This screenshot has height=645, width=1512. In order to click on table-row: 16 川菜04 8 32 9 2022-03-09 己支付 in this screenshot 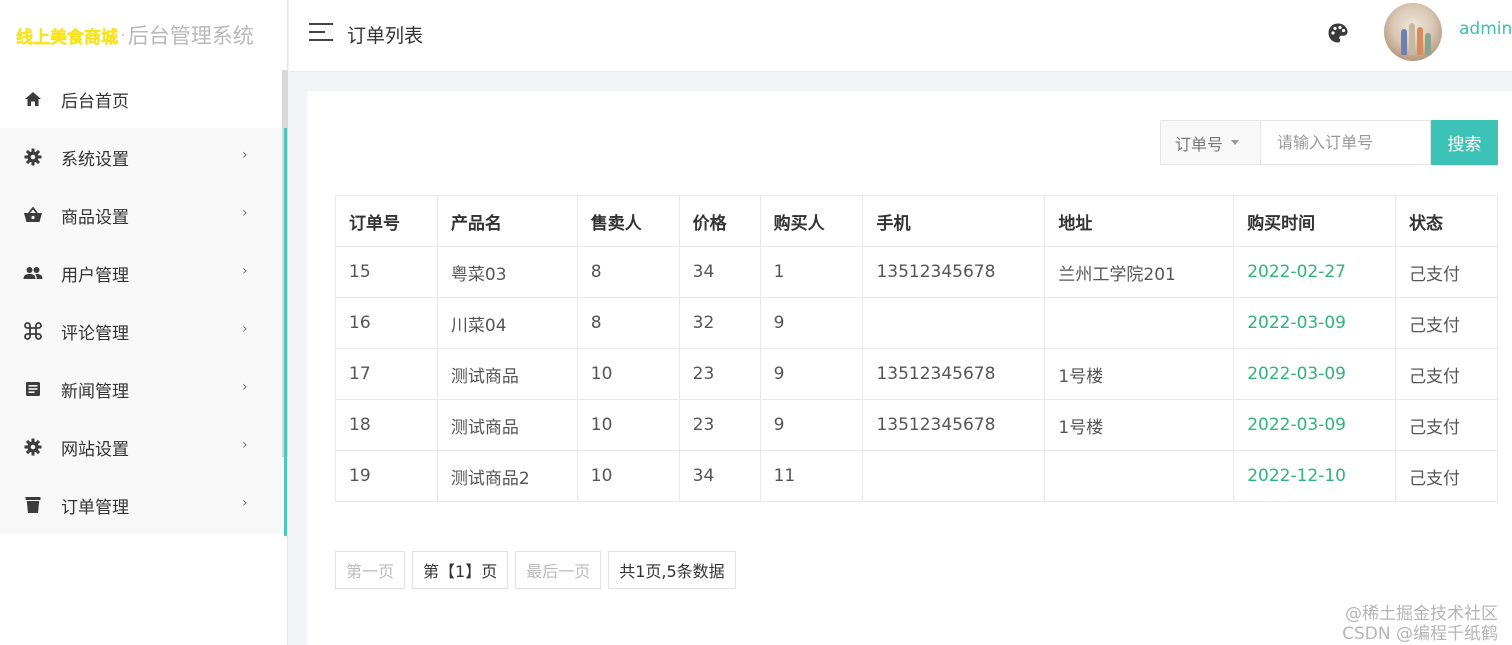, I will do `click(916, 323)`.